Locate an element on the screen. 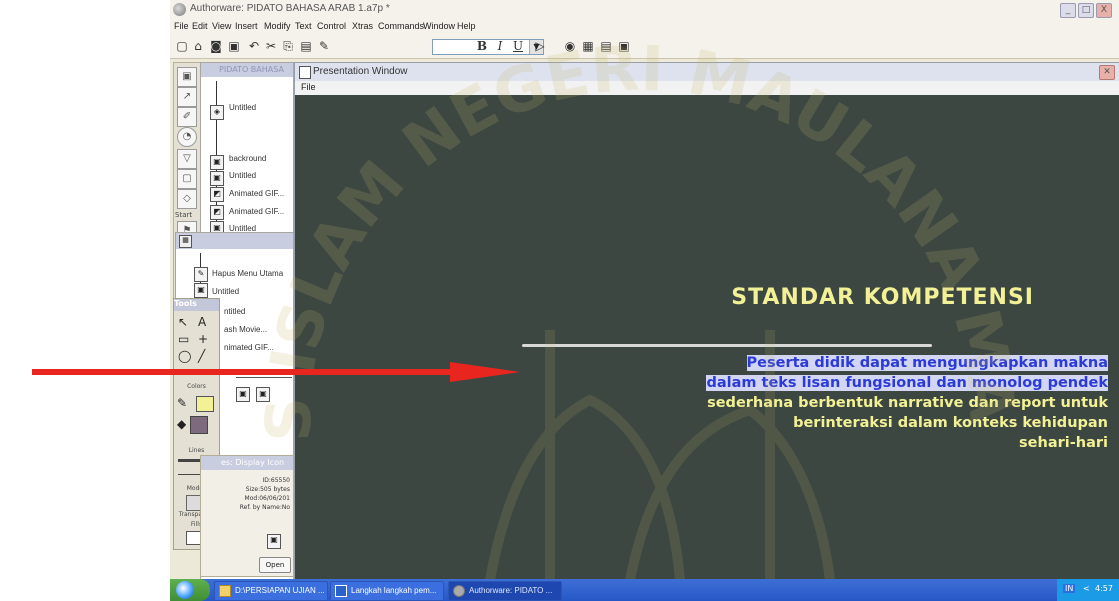 The width and height of the screenshot is (1119, 601). framework-icon: ▢ is located at coordinates (187, 179).